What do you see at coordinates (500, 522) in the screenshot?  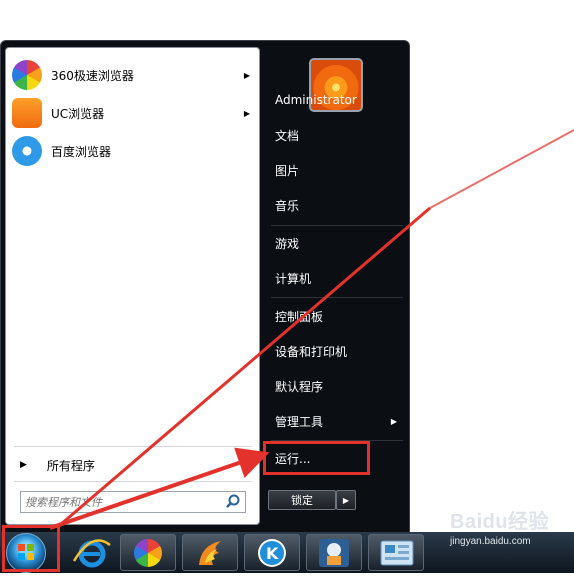 I see `watermark-logo: Baidu经验` at bounding box center [500, 522].